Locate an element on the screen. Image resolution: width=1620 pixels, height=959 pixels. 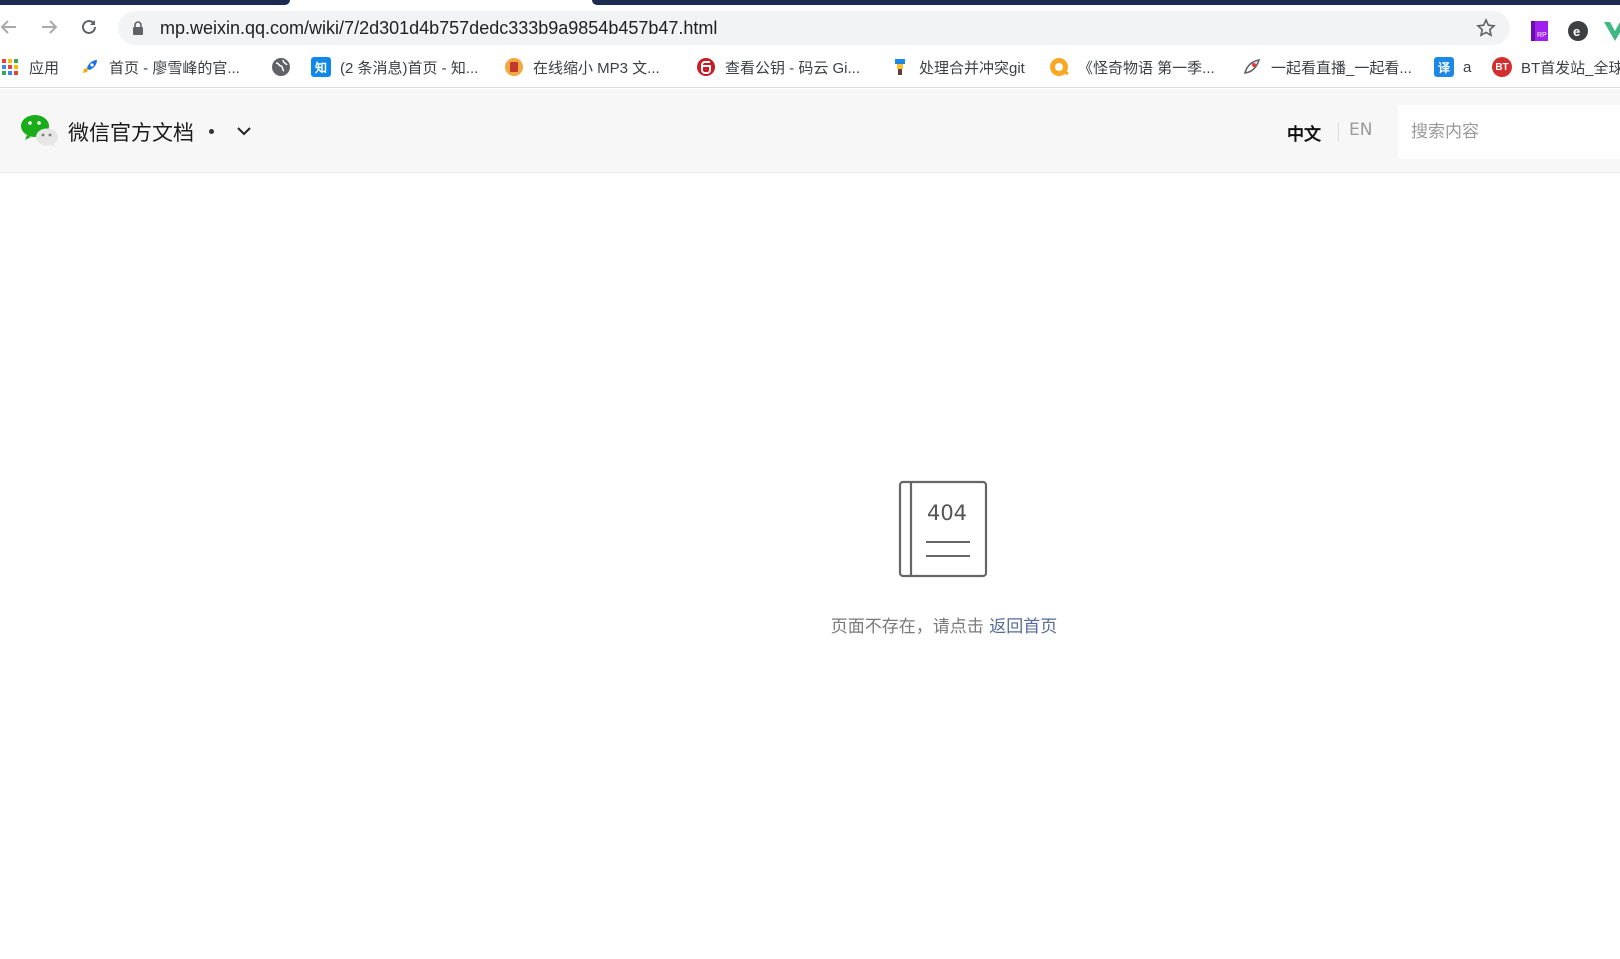
site-title: 微信官方文档 is located at coordinates (131, 132).